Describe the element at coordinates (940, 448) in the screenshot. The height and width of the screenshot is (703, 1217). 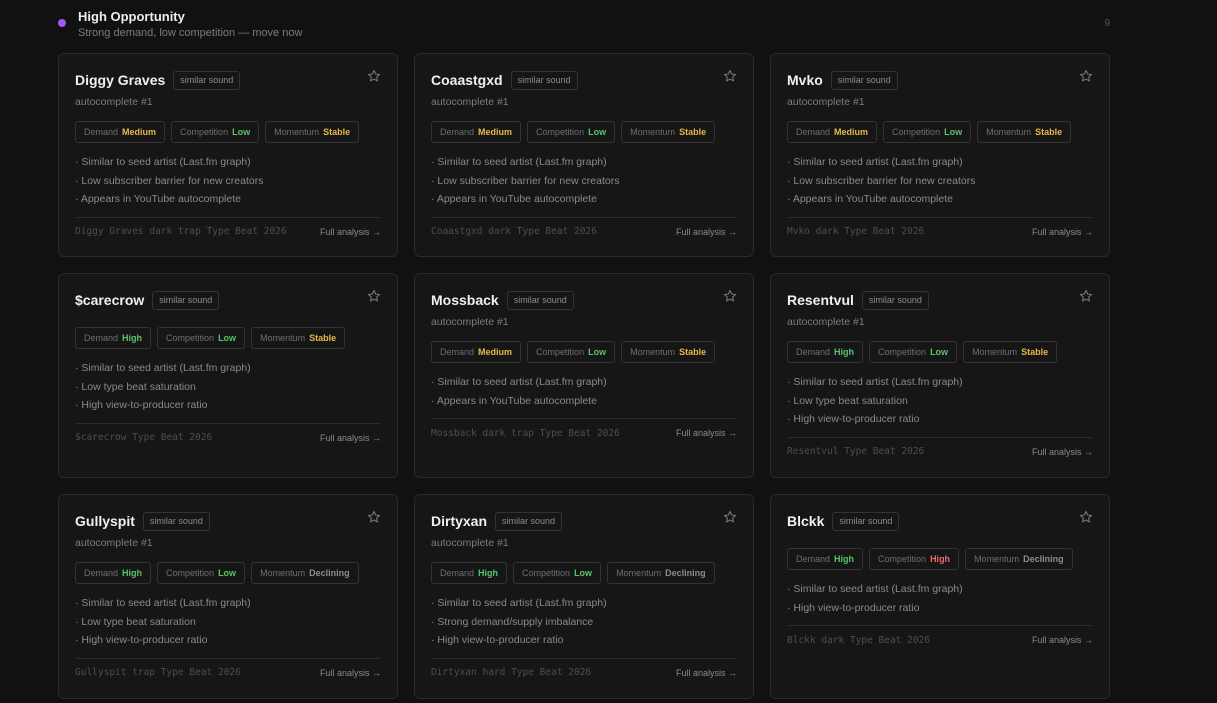
I see `card-footer: Resentvul Type Beat 2026 Full analysis →` at that location.